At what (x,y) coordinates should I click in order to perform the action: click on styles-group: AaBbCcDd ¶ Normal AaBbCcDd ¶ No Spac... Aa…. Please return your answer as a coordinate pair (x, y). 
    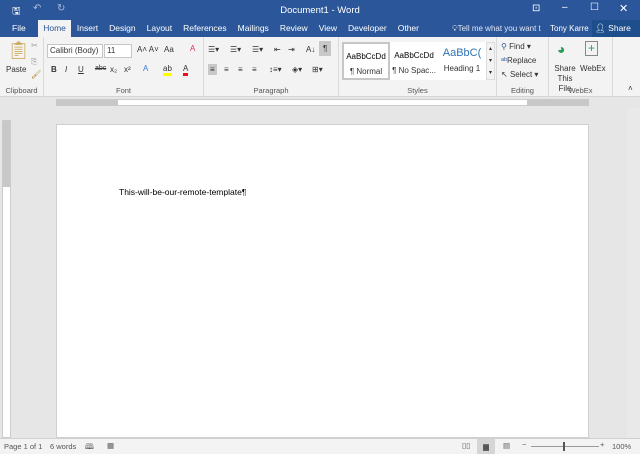
    Looking at the image, I should click on (418, 67).